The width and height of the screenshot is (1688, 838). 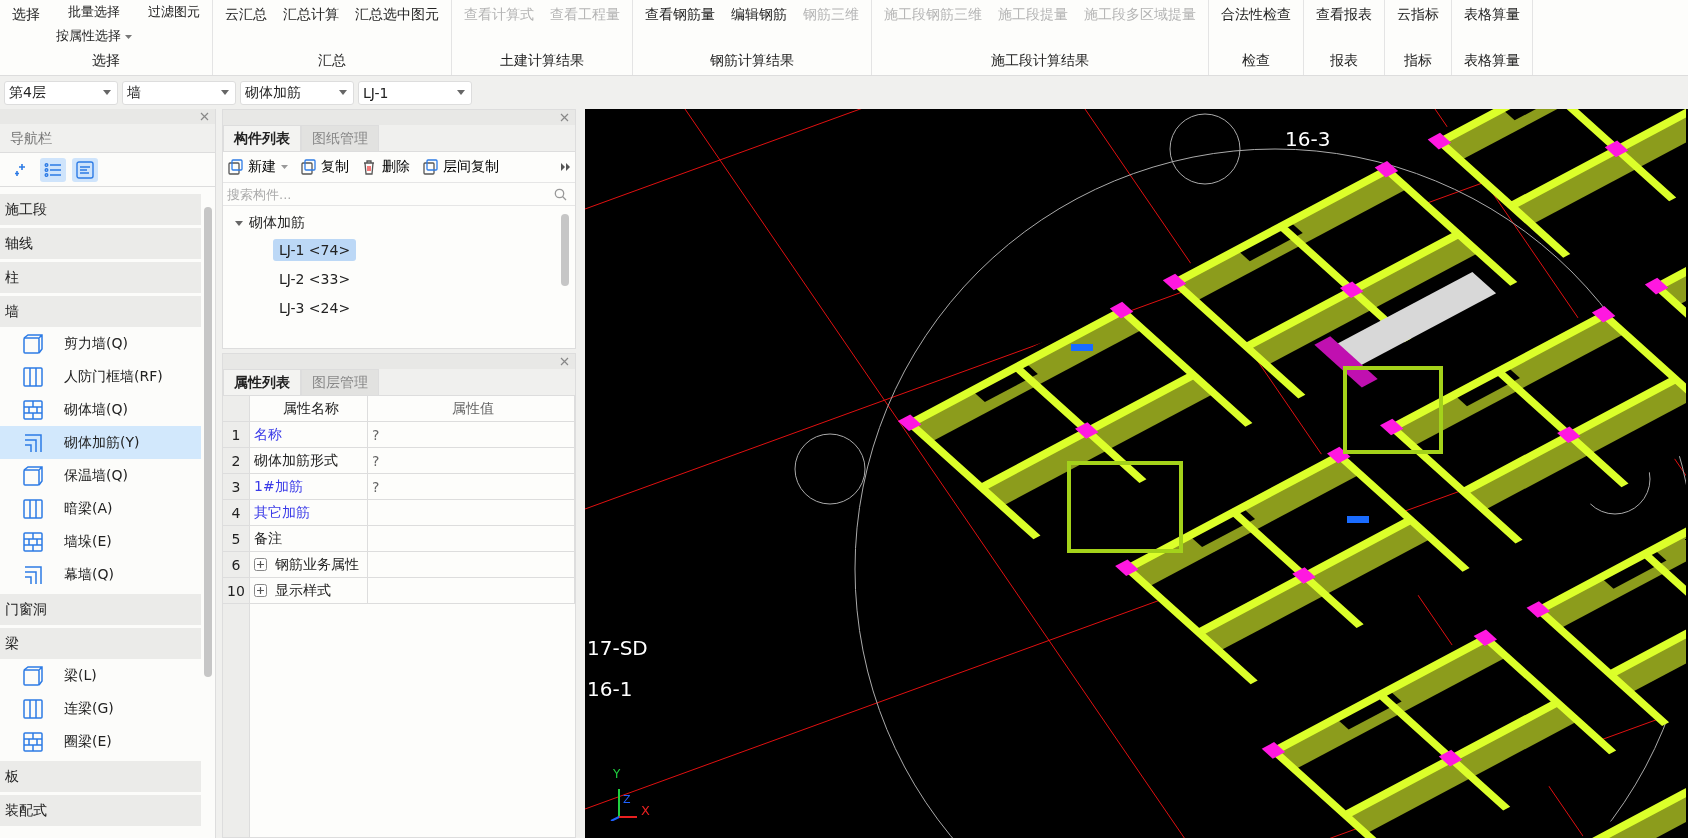 I want to click on nav-section: 施工段, so click(x=100, y=209).